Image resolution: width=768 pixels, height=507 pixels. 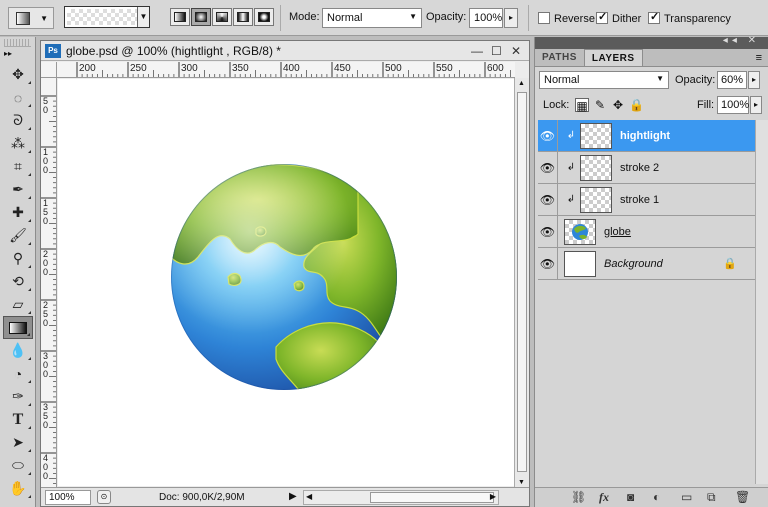 What do you see at coordinates (742, 497) in the screenshot?
I see `trash-icon: 🗑` at bounding box center [742, 497].